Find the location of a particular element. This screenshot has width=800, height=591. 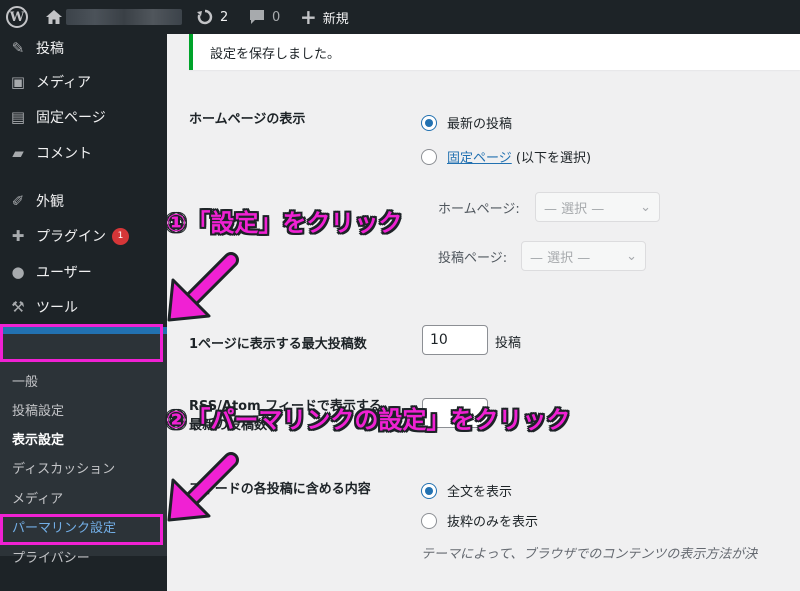

wordpress-logo-icon: W is located at coordinates (17, 17).